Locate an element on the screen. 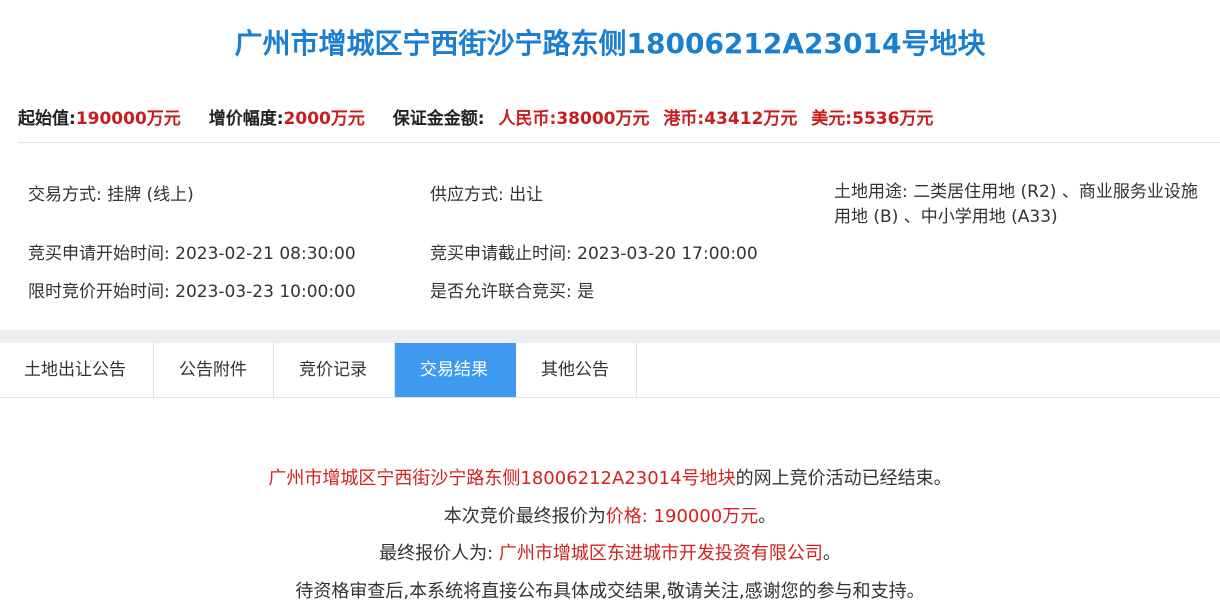 The height and width of the screenshot is (610, 1220). increment: 增价幅度:2000万元 is located at coordinates (290, 119).